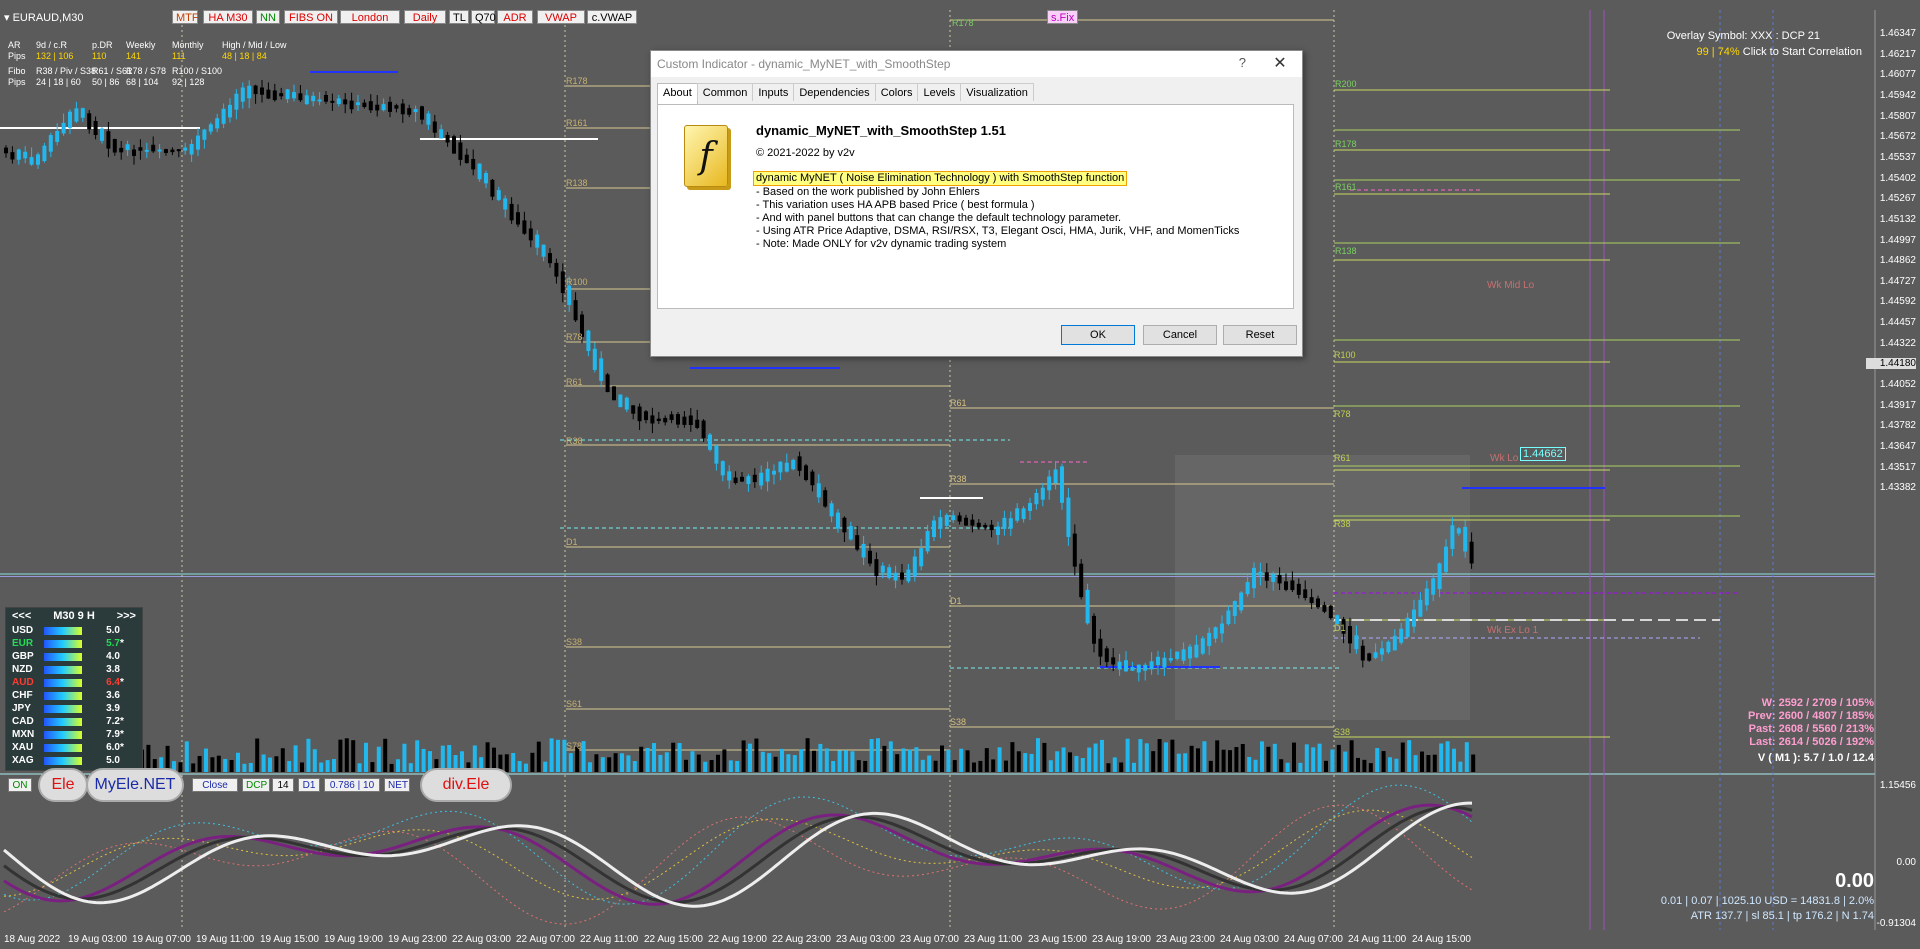 The width and height of the screenshot is (1920, 949). Describe the element at coordinates (425, 17) in the screenshot. I see `toolbar-btn-5: Daily` at that location.